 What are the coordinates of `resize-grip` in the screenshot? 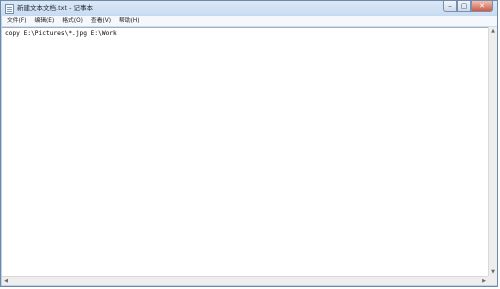 It's located at (492, 280).